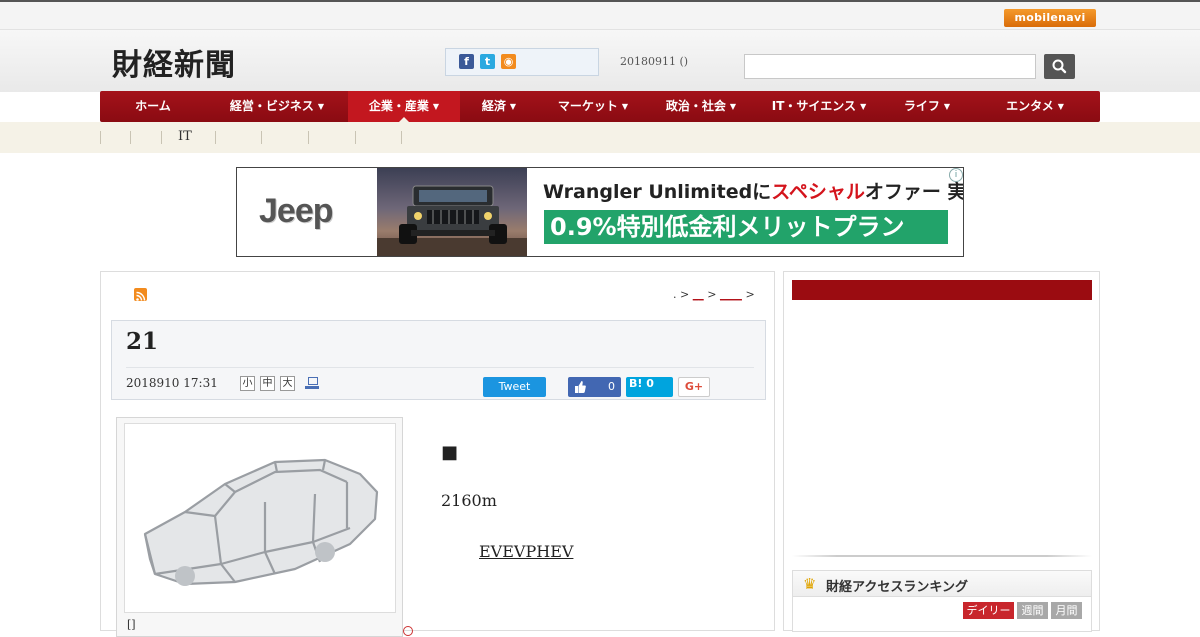 The image size is (1200, 637). I want to click on nav-market: マーケット ▼, so click(593, 106).